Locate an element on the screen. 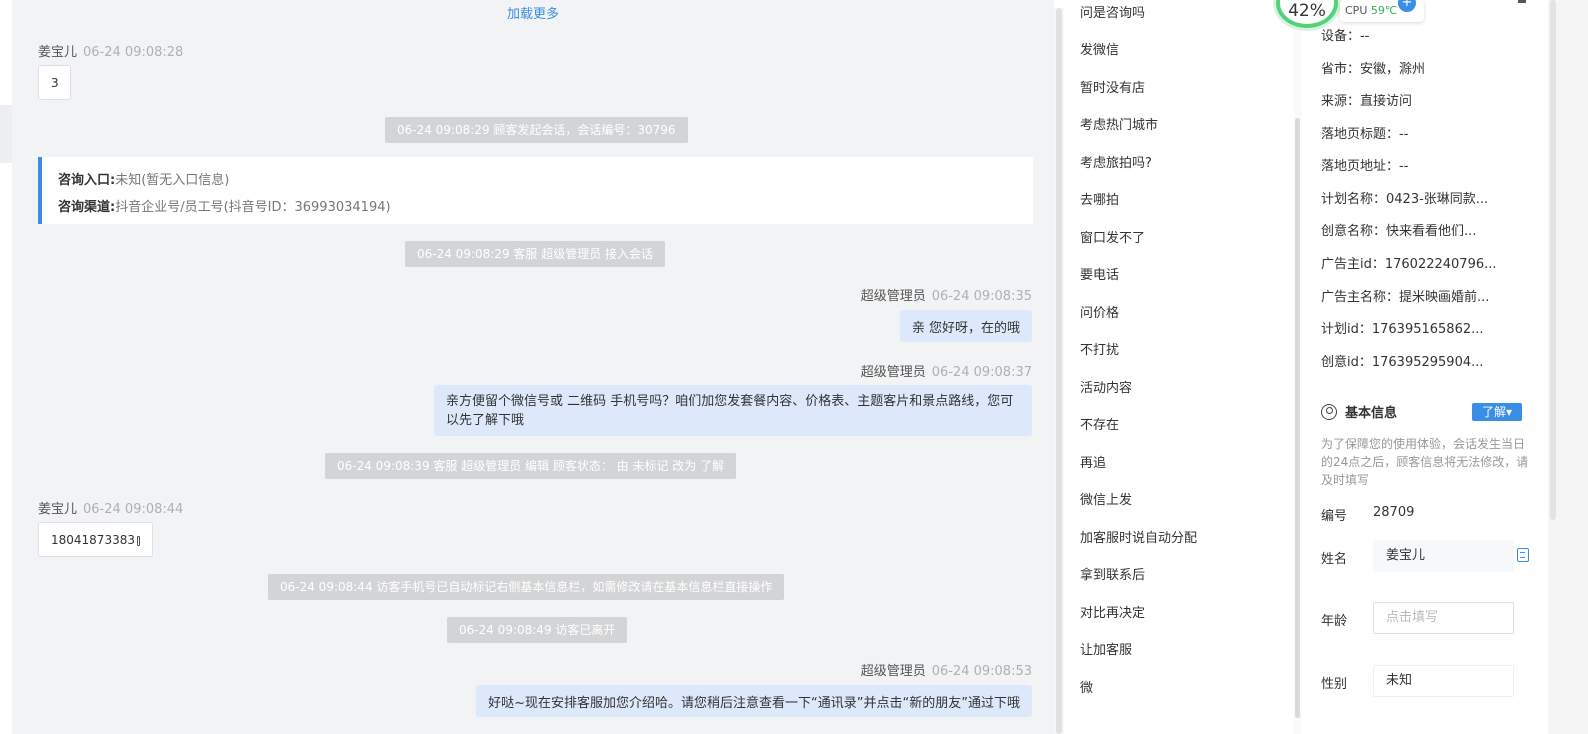 This screenshot has height=734, width=1588. message-bubble: 亲 您好呀，在的哦 is located at coordinates (965, 326).